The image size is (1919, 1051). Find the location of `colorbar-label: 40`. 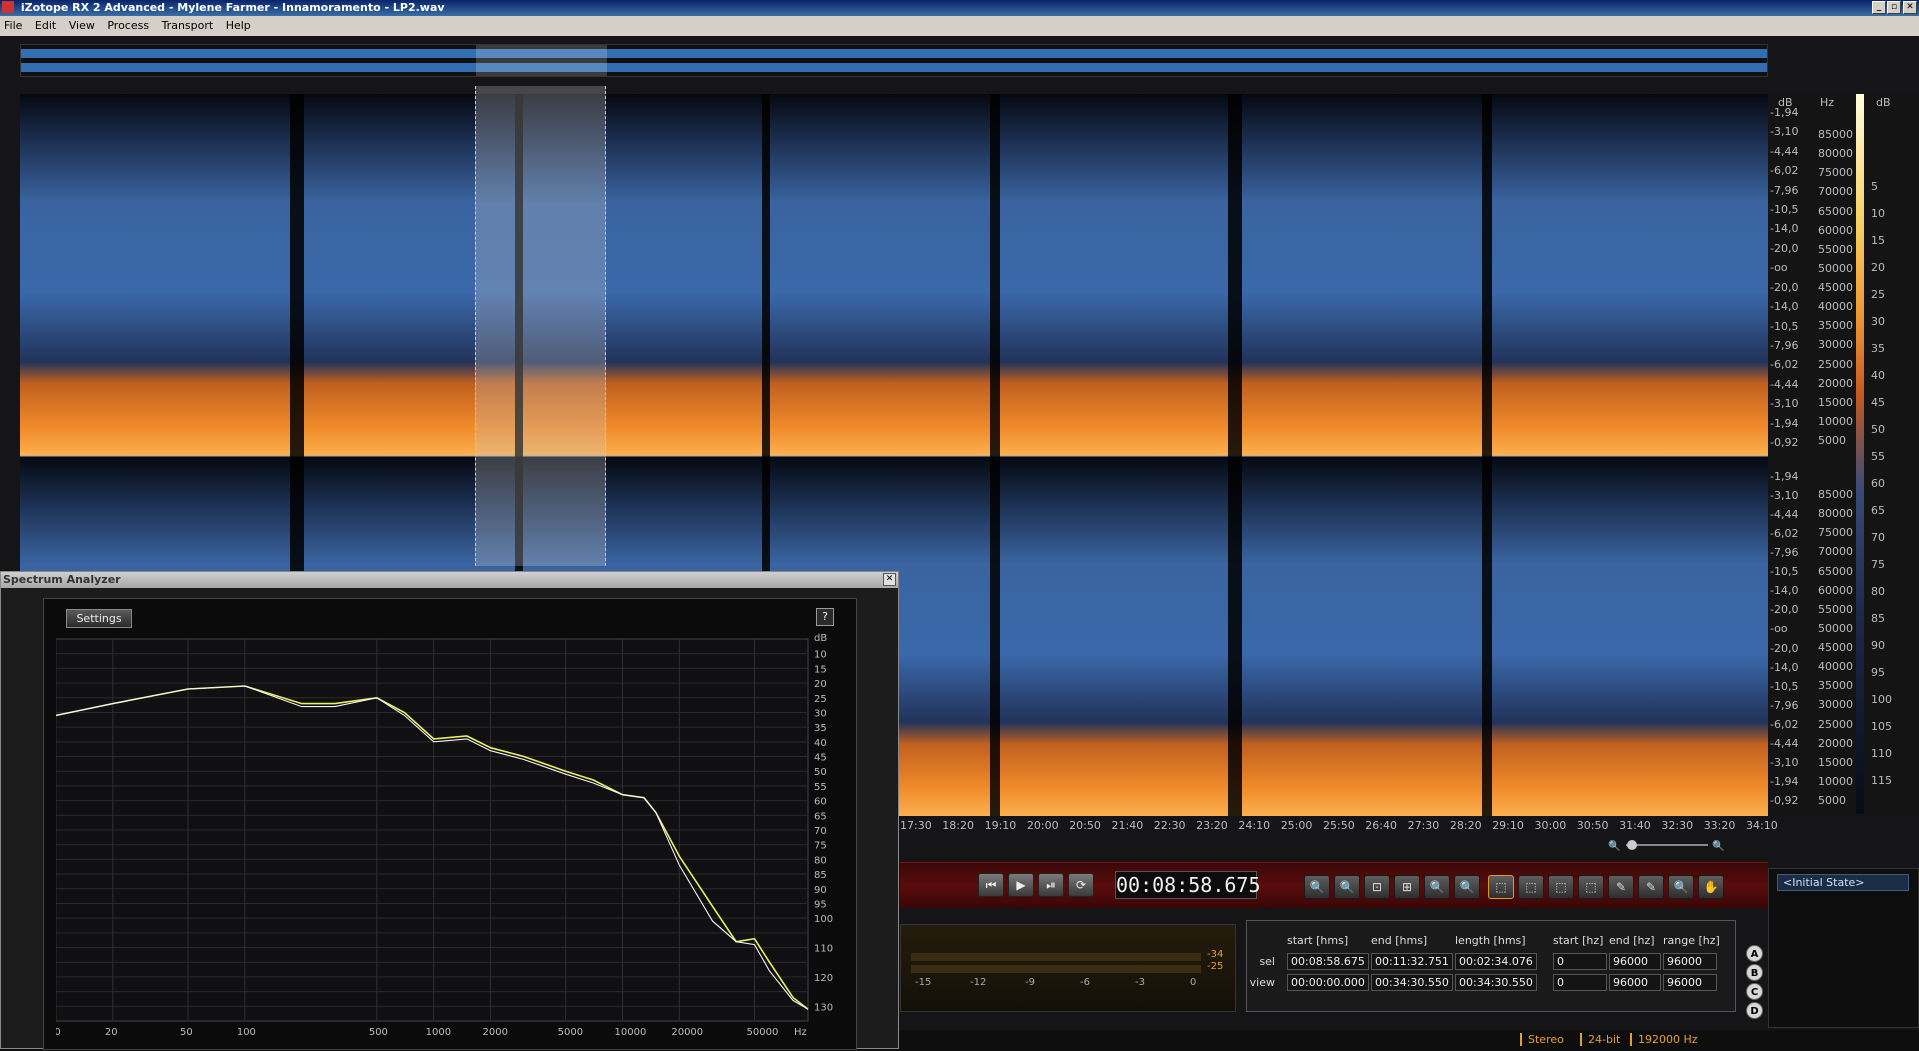

colorbar-label: 40 is located at coordinates (1878, 375).